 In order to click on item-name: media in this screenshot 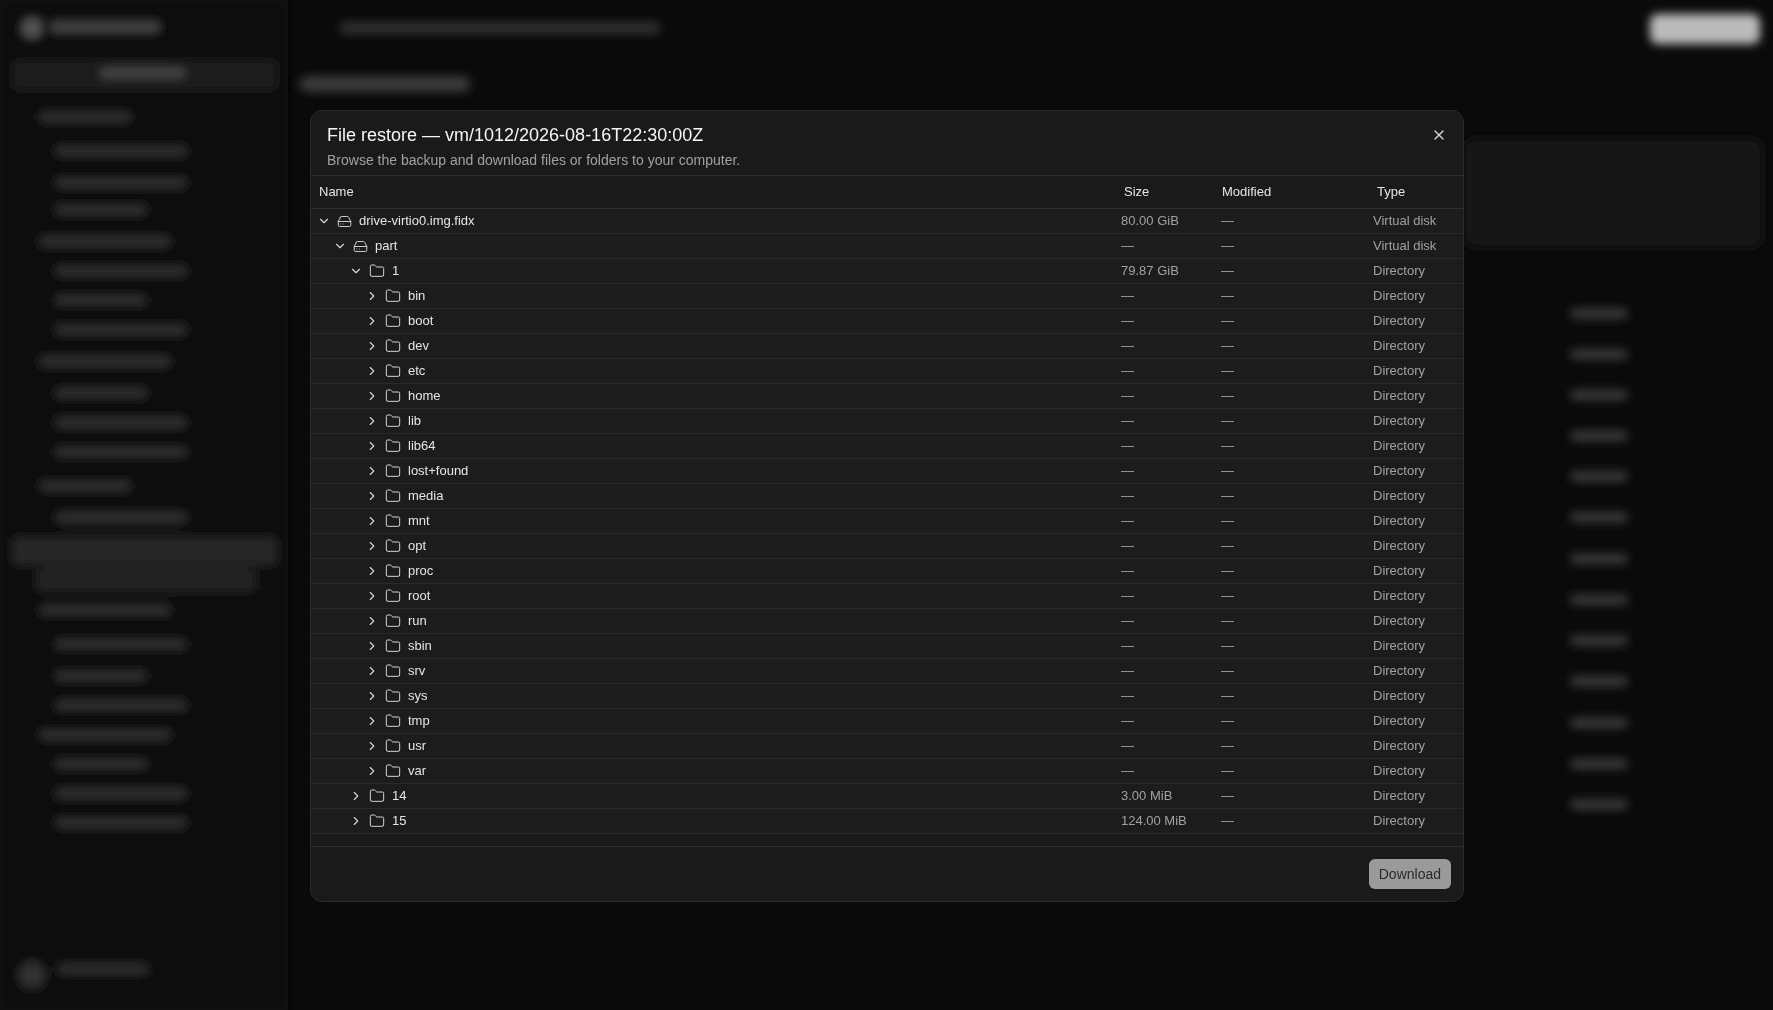, I will do `click(426, 496)`.